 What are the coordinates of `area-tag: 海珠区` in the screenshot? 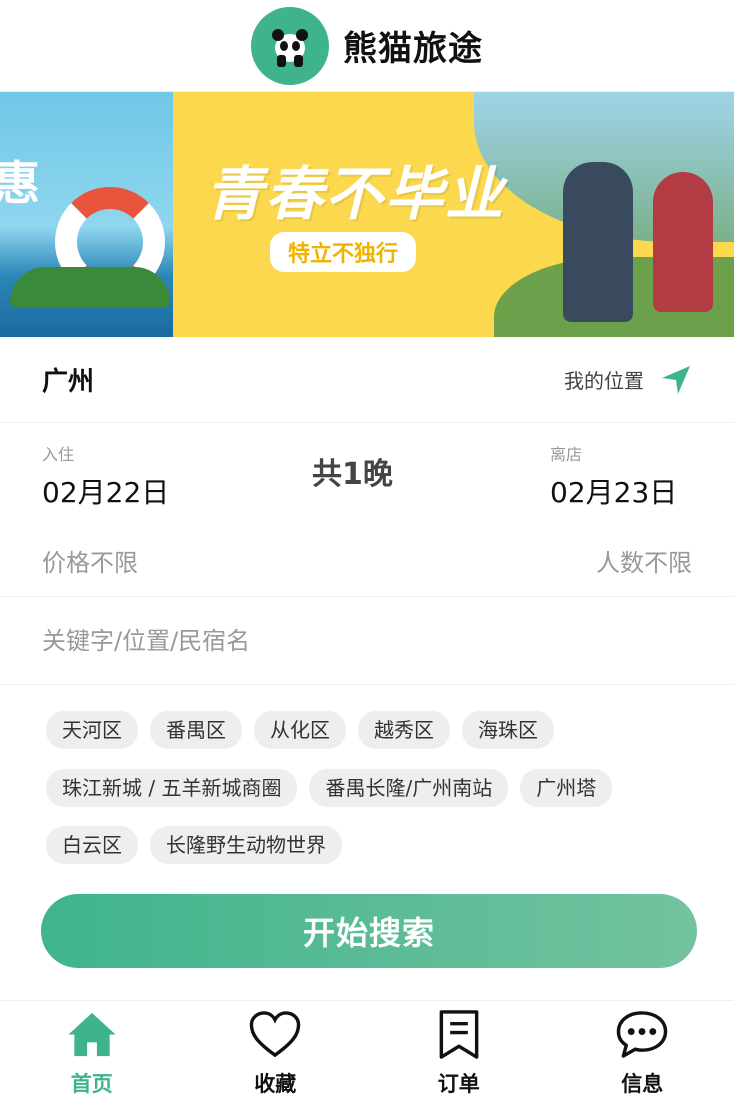 It's located at (508, 730).